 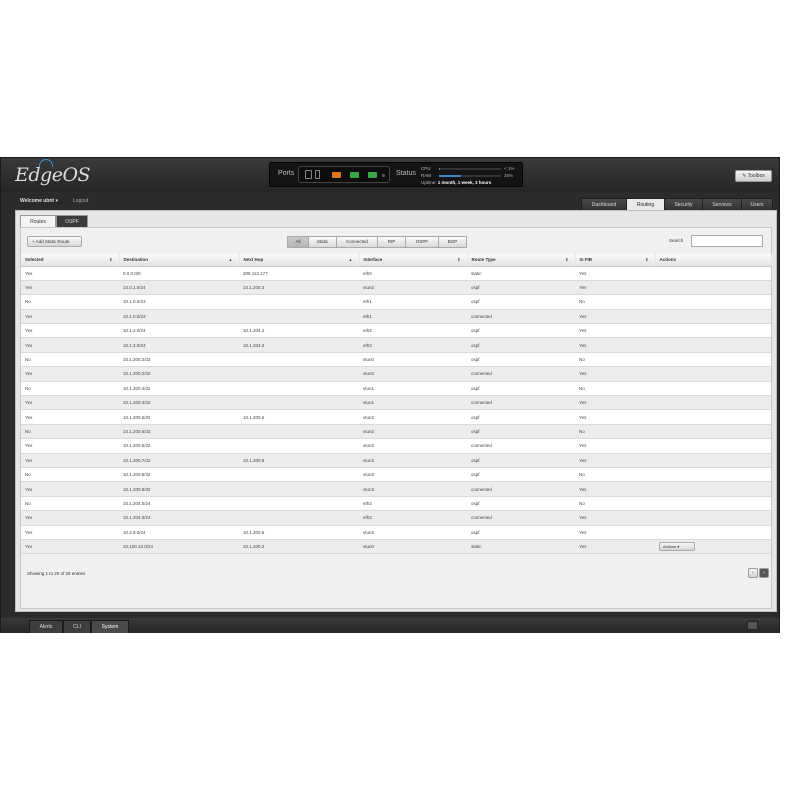 I want to click on search-label: Search, so click(x=676, y=240).